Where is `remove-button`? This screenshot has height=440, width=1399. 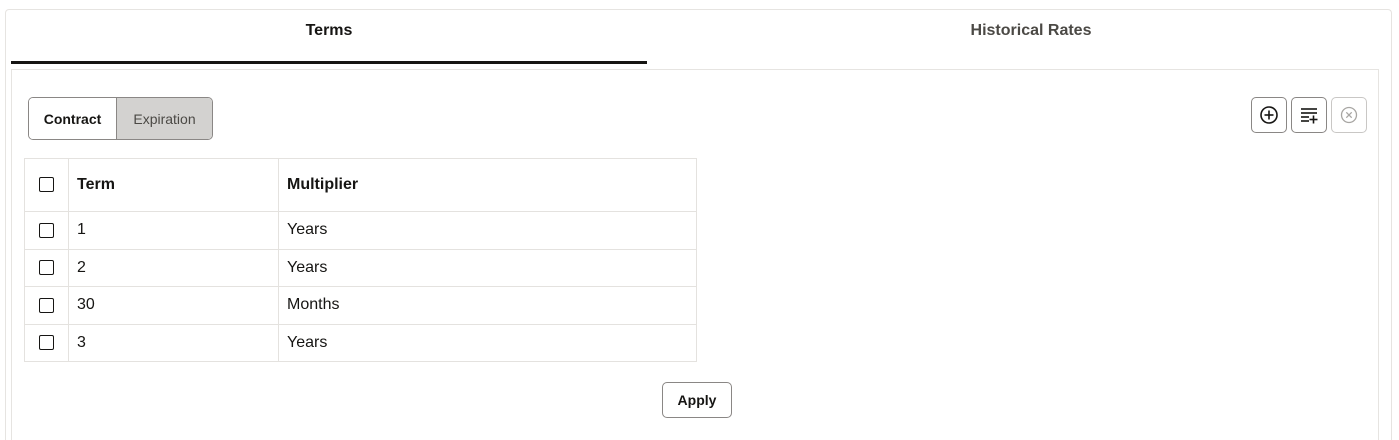 remove-button is located at coordinates (1349, 115).